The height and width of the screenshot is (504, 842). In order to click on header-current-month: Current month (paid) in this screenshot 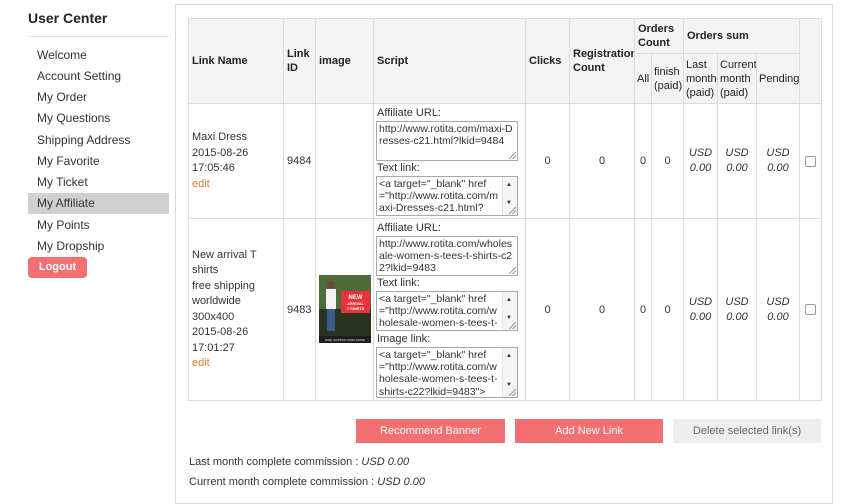, I will do `click(737, 78)`.